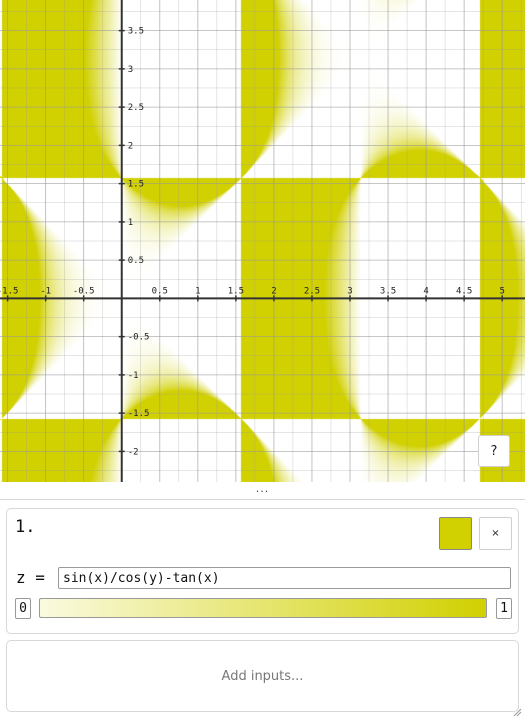 The height and width of the screenshot is (720, 525). I want to click on y-tick-label: -1, so click(133, 376).